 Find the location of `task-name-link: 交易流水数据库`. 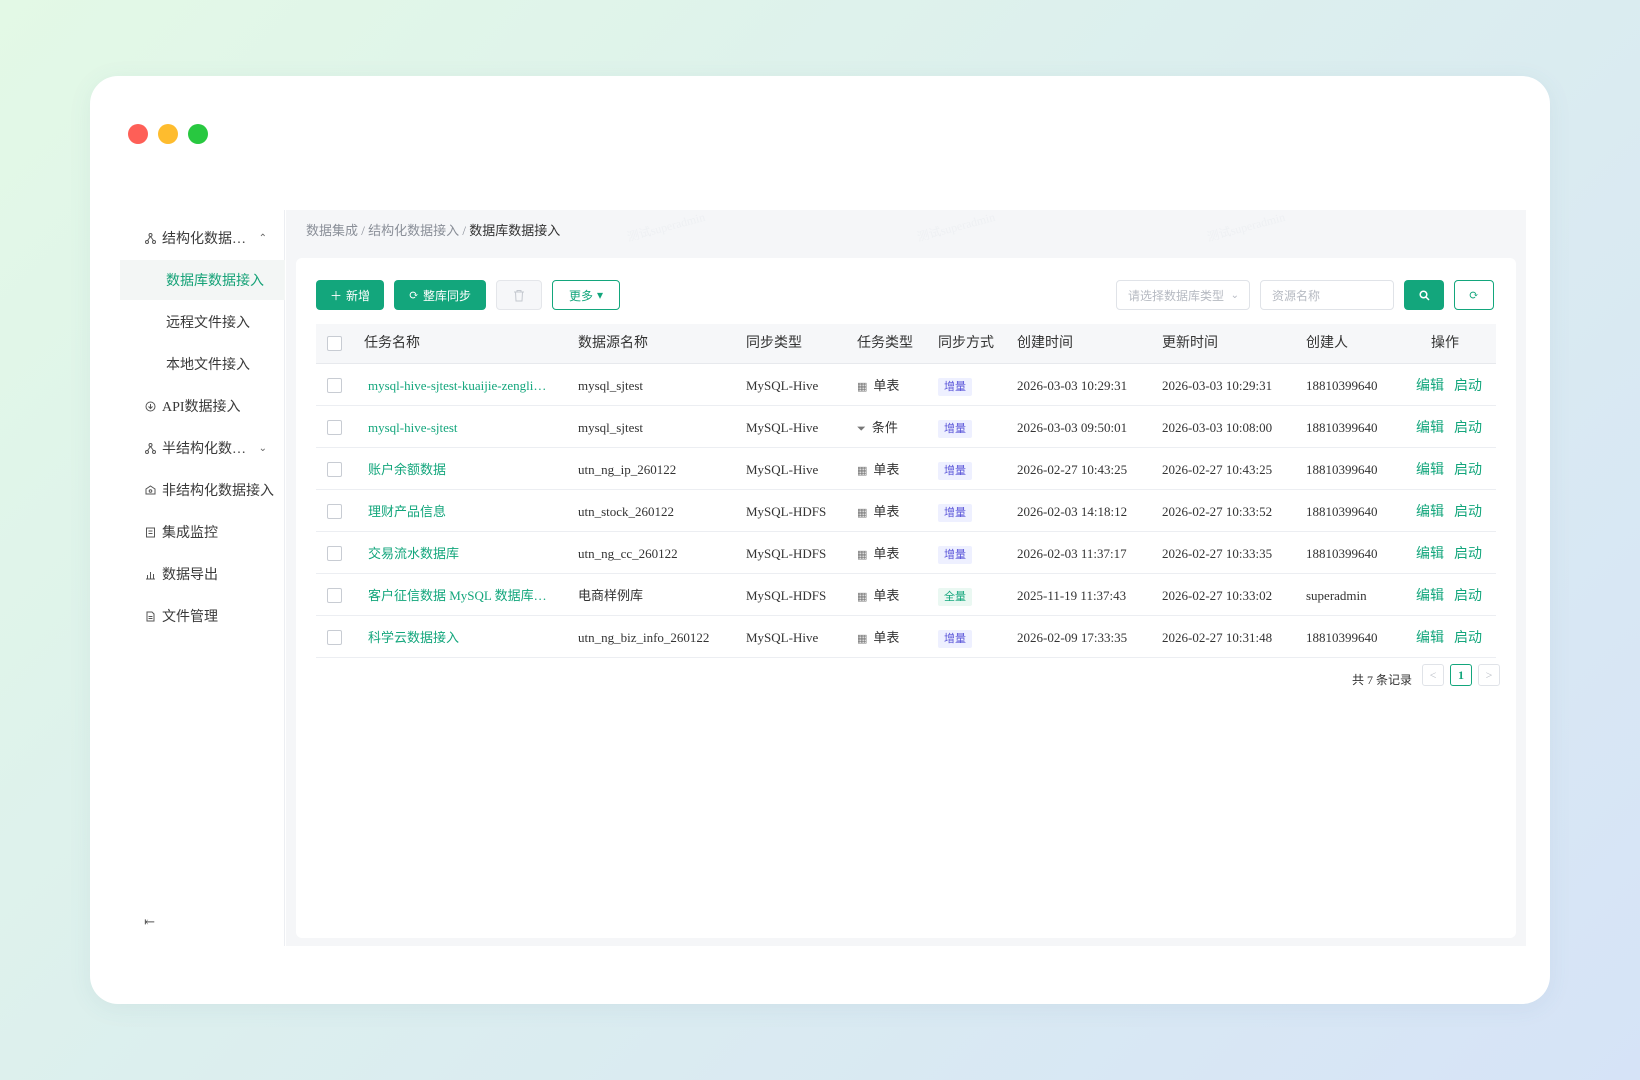

task-name-link: 交易流水数据库 is located at coordinates (460, 553).